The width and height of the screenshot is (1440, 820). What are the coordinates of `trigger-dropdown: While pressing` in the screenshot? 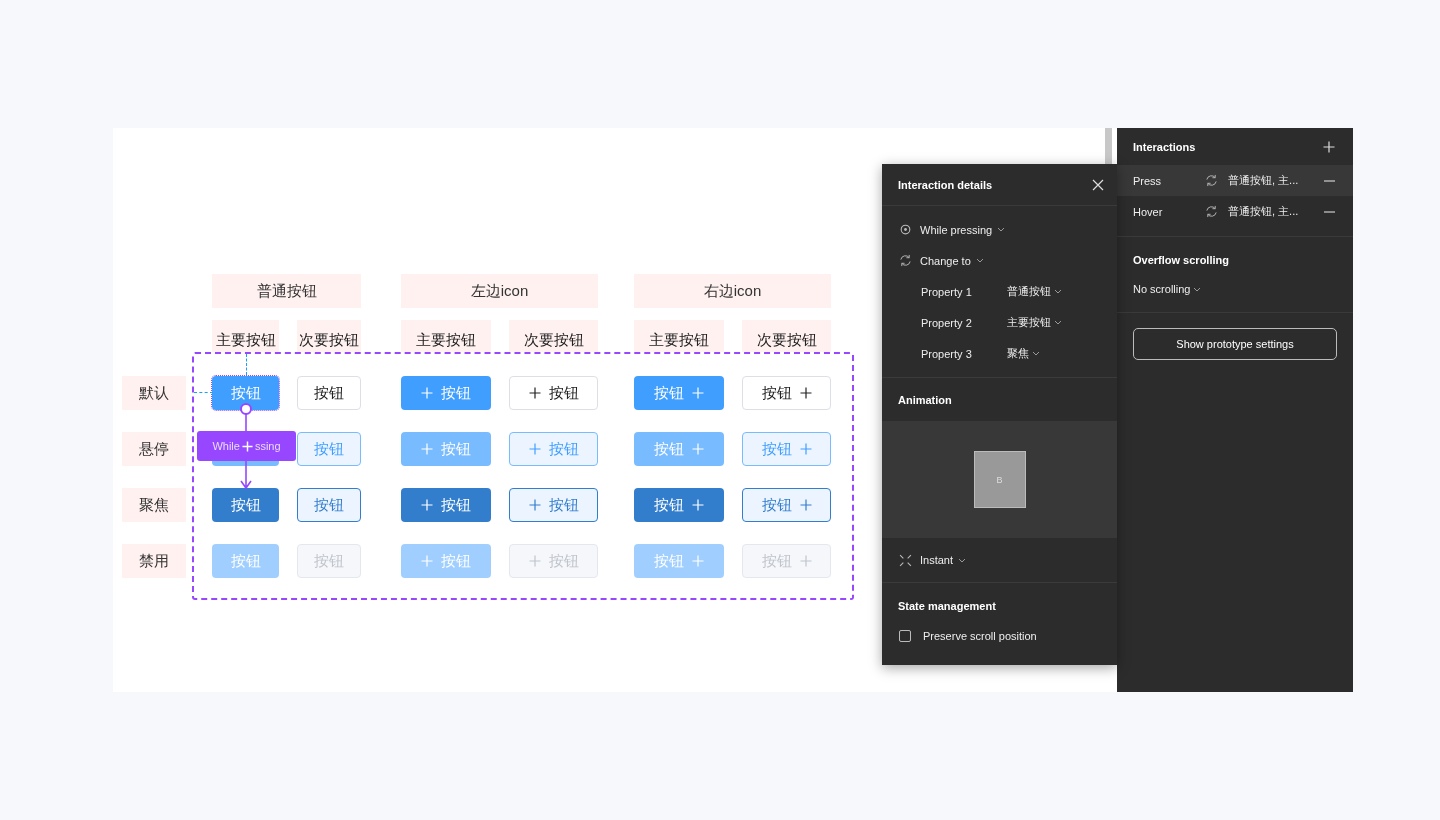 It's located at (956, 229).